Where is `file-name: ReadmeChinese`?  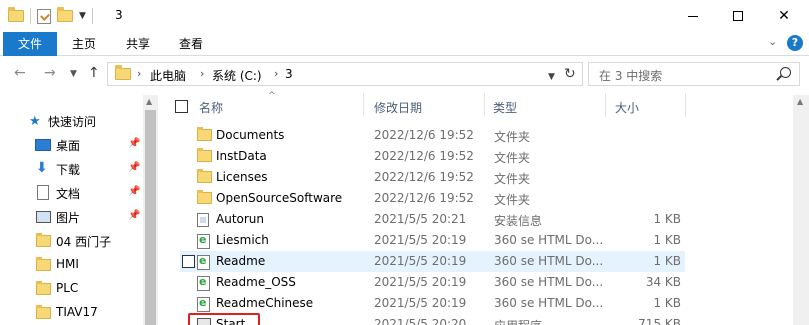 file-name: ReadmeChinese is located at coordinates (265, 303).